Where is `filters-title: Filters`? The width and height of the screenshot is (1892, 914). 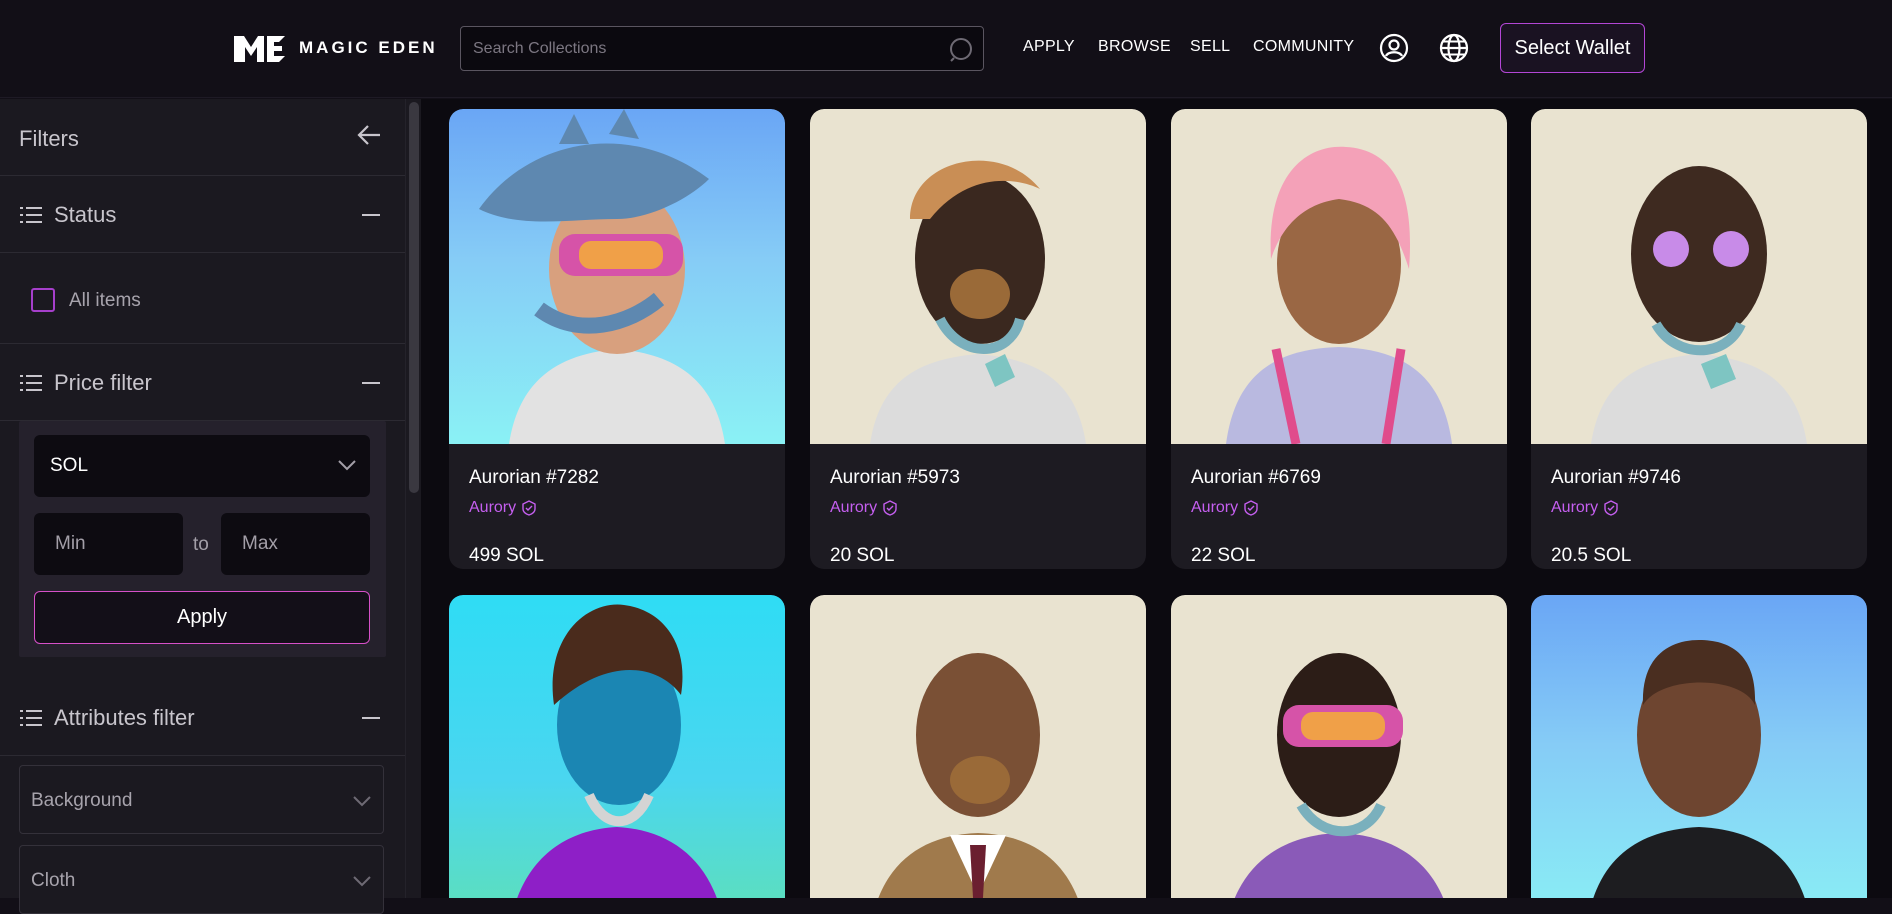 filters-title: Filters is located at coordinates (49, 138).